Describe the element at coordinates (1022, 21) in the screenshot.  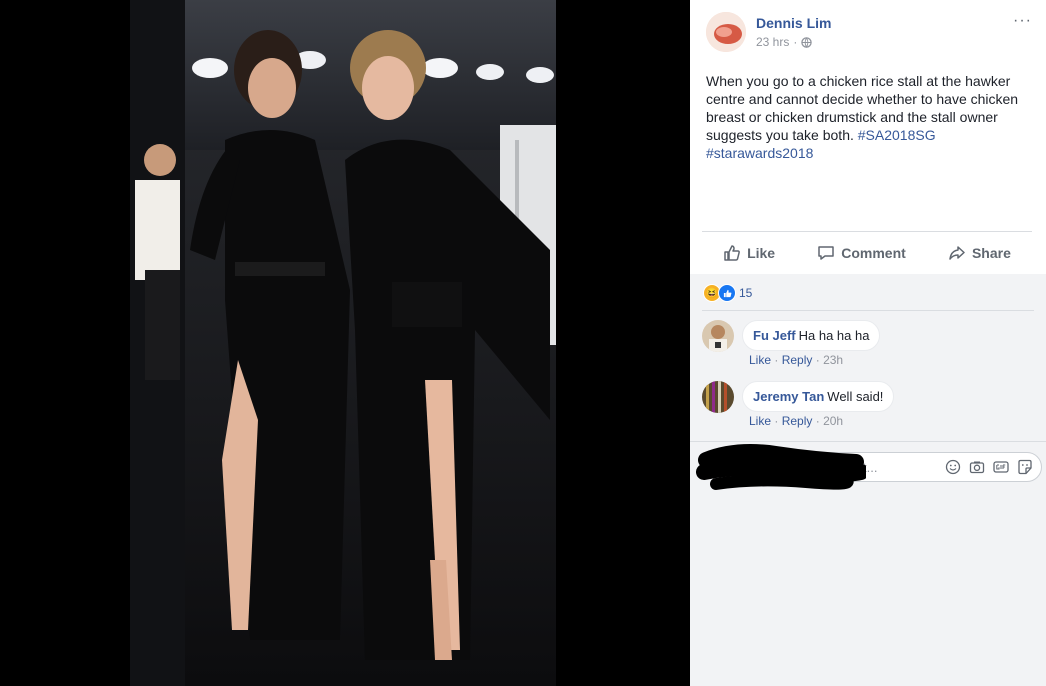
I see `more-options-icon: ···` at that location.